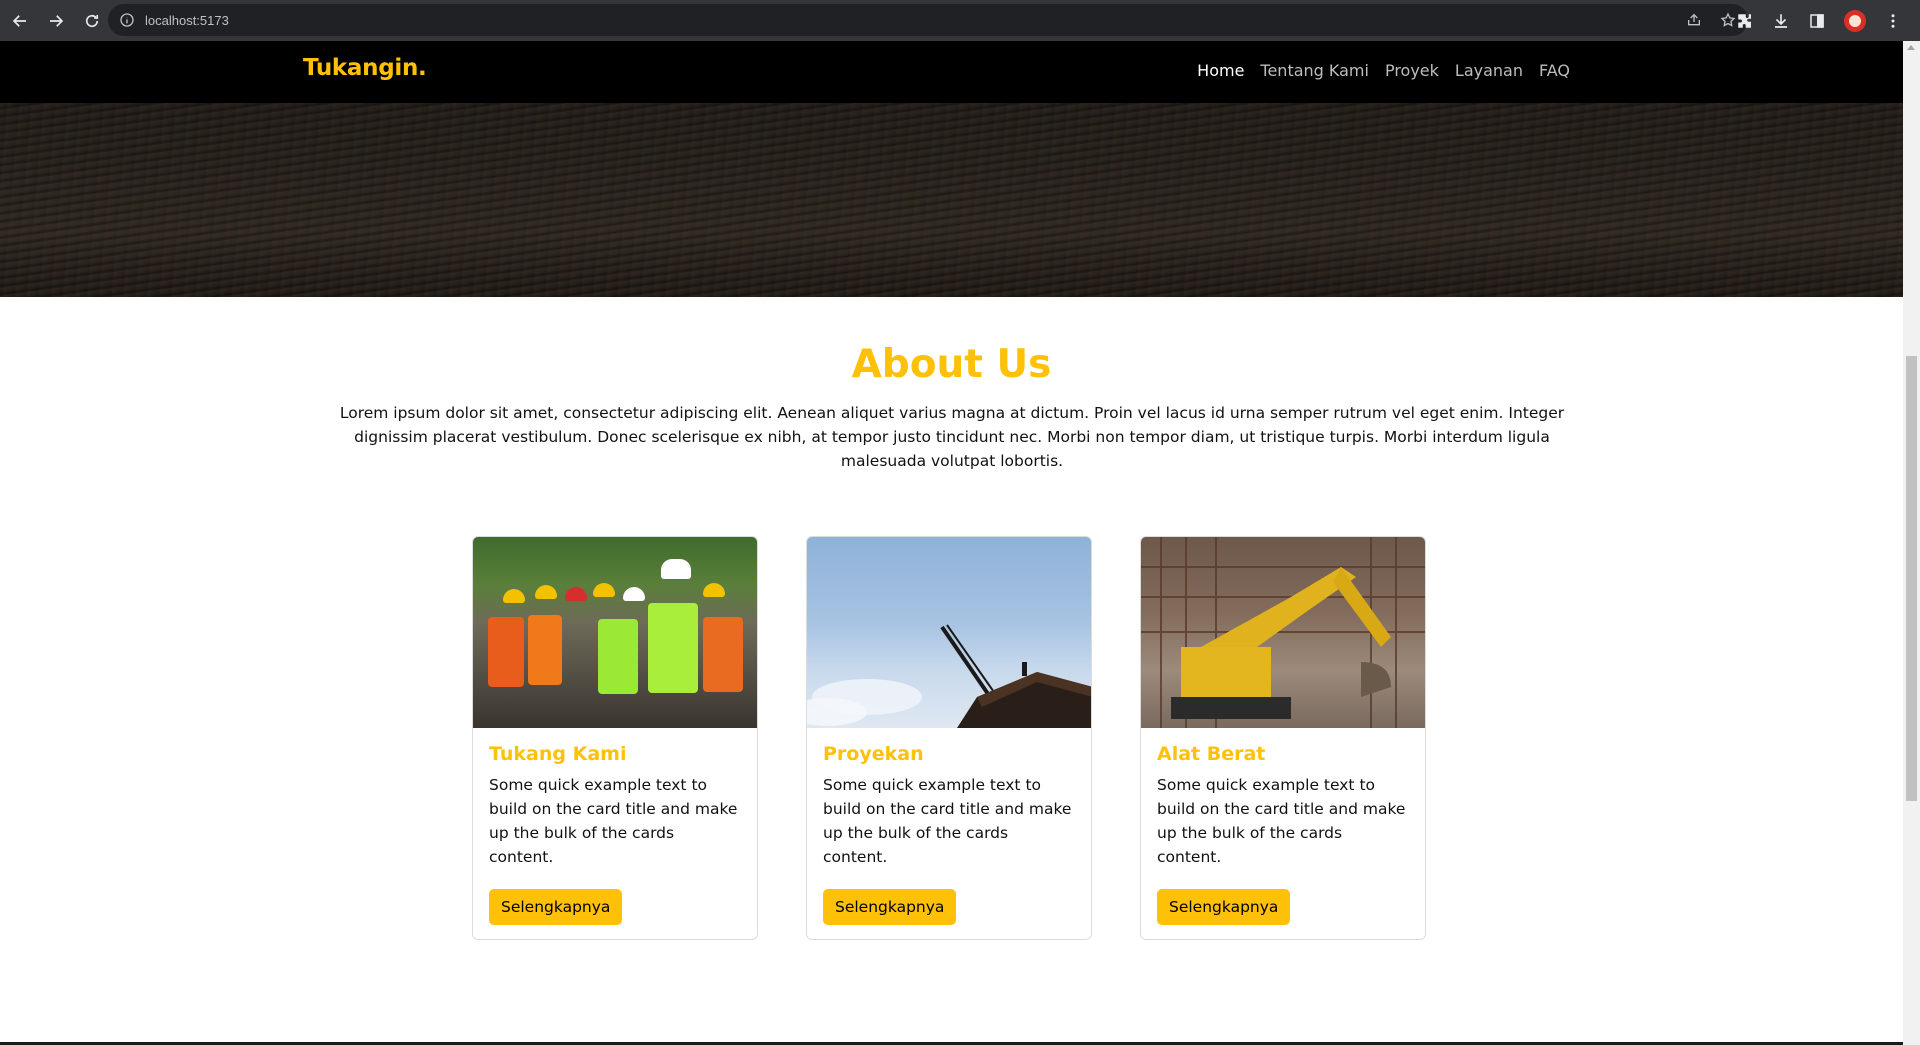 This screenshot has height=1045, width=1920. What do you see at coordinates (615, 632) in the screenshot?
I see `construction-workers-photo` at bounding box center [615, 632].